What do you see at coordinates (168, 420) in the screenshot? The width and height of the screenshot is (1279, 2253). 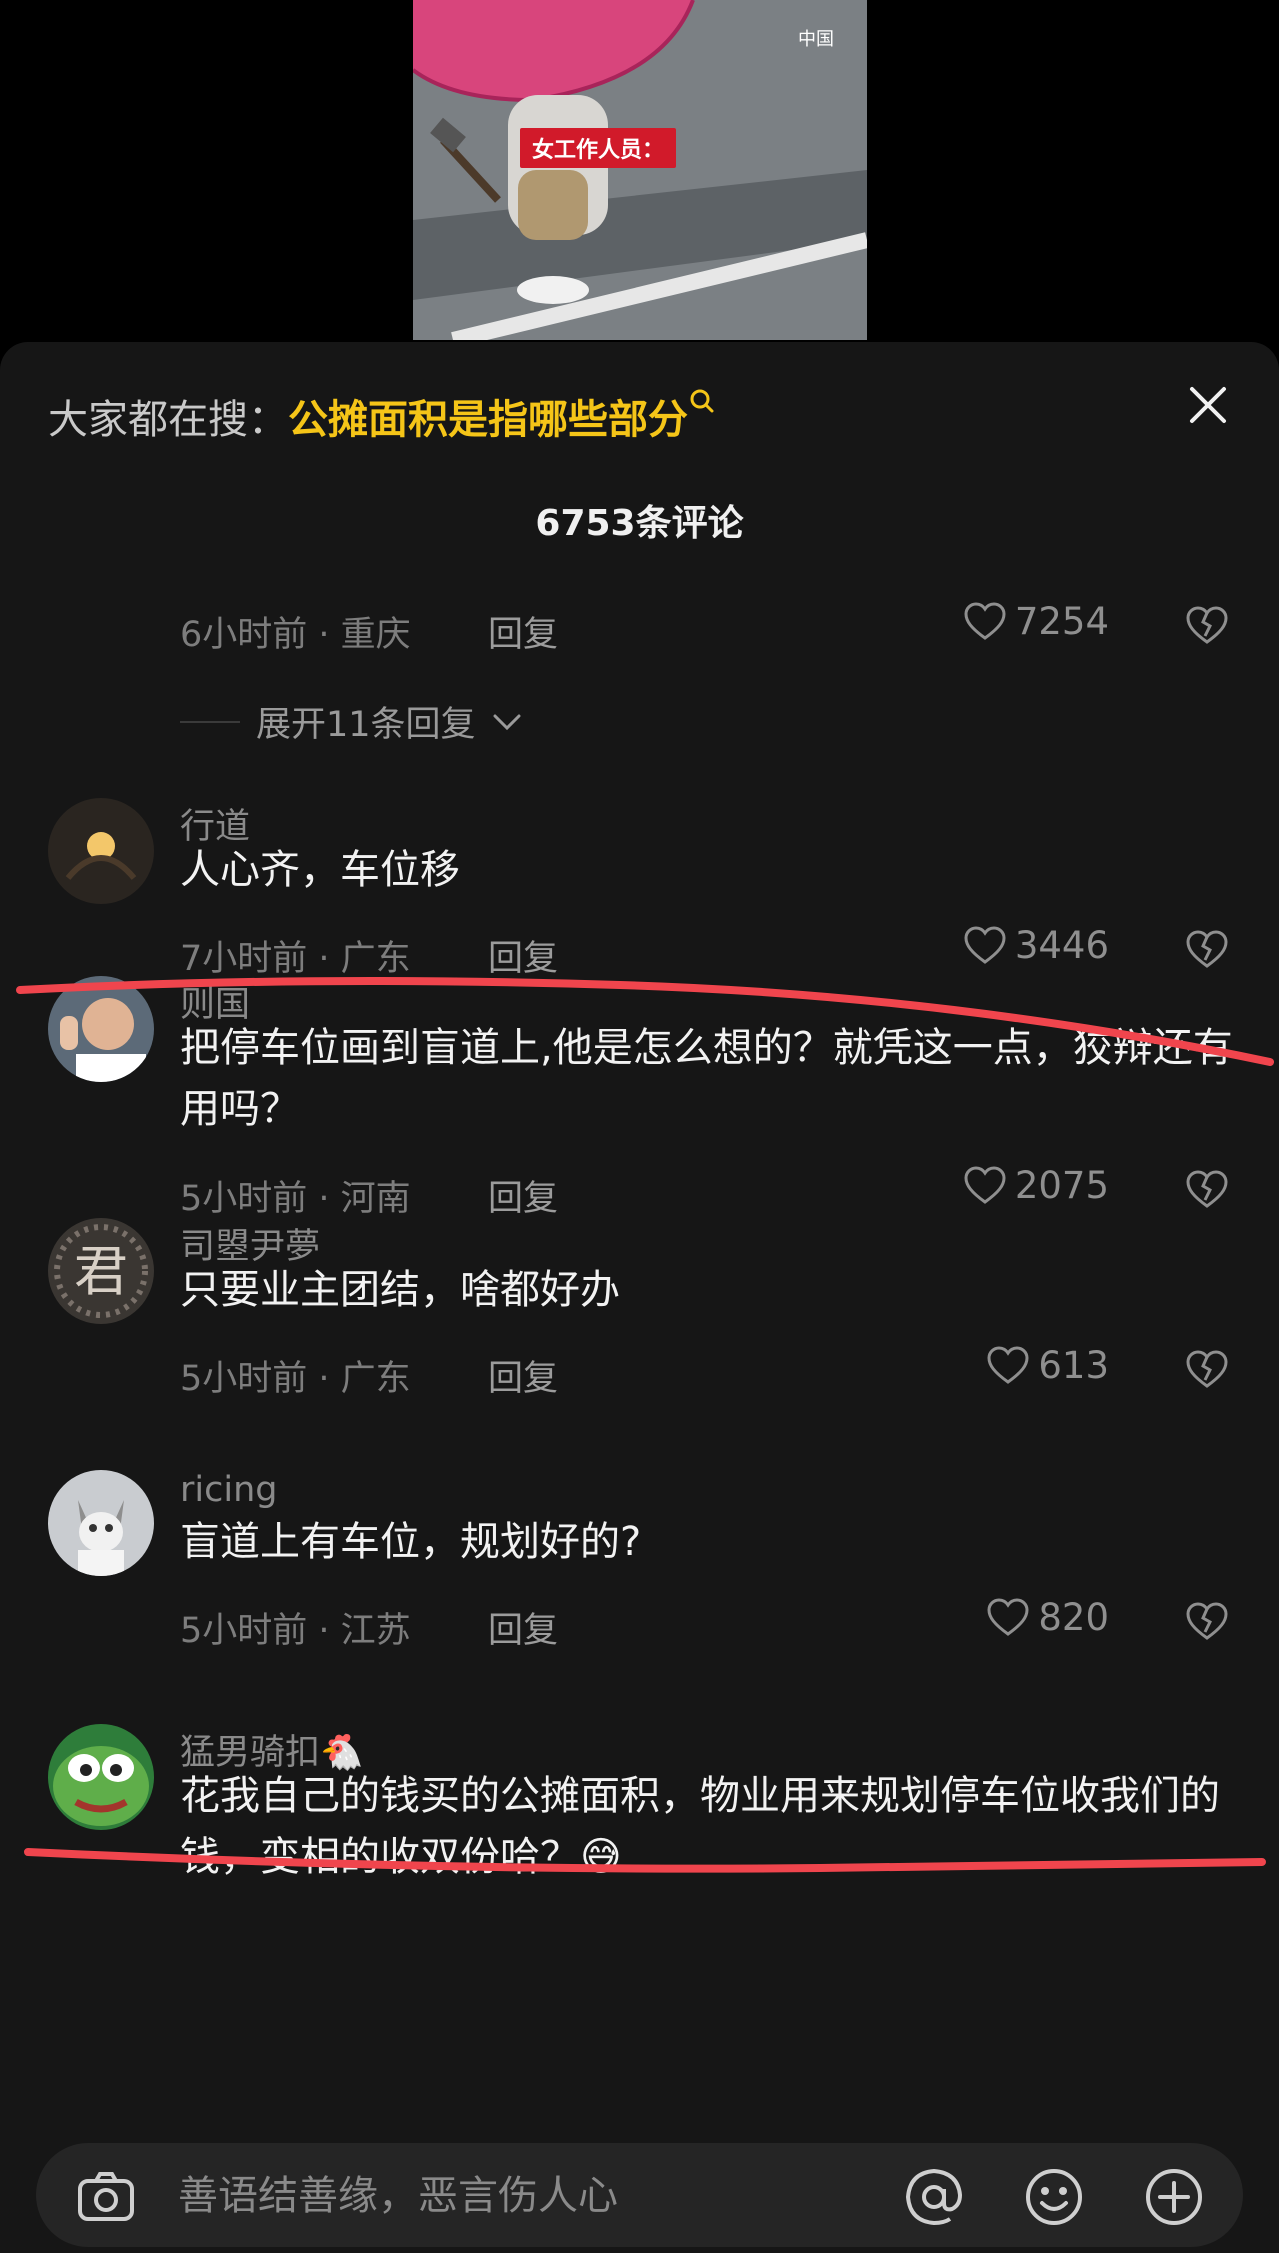 I see `suggested-search-prefix: 大家都在搜：` at bounding box center [168, 420].